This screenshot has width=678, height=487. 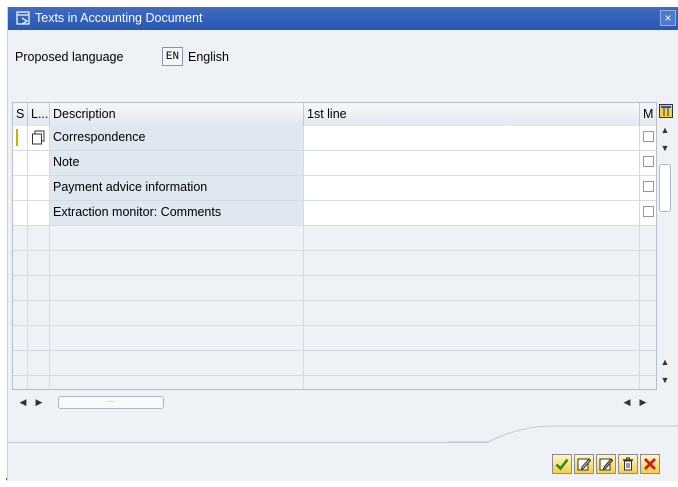 I want to click on table-row: Extraction monitor: Comments, so click(x=334, y=213).